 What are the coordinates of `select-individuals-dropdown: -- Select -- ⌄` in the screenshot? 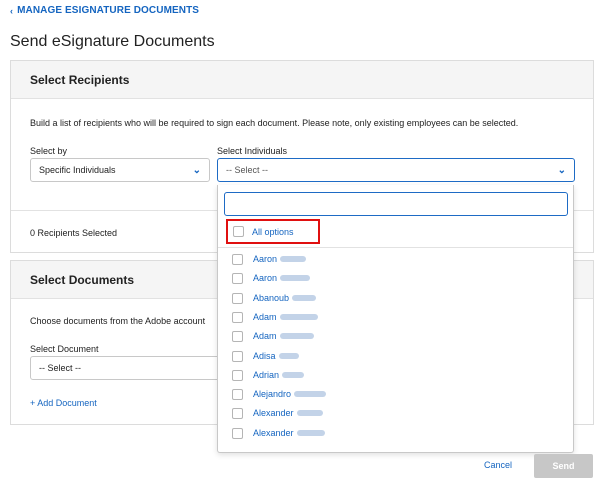 It's located at (396, 170).